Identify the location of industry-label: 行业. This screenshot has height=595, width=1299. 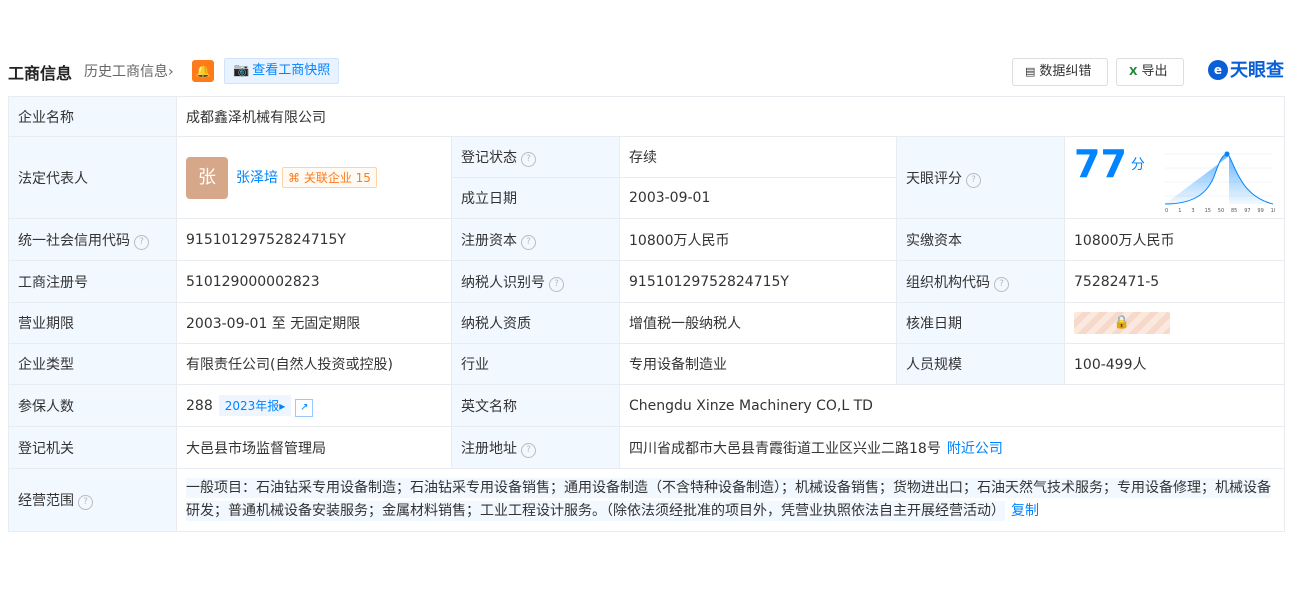
(535, 364).